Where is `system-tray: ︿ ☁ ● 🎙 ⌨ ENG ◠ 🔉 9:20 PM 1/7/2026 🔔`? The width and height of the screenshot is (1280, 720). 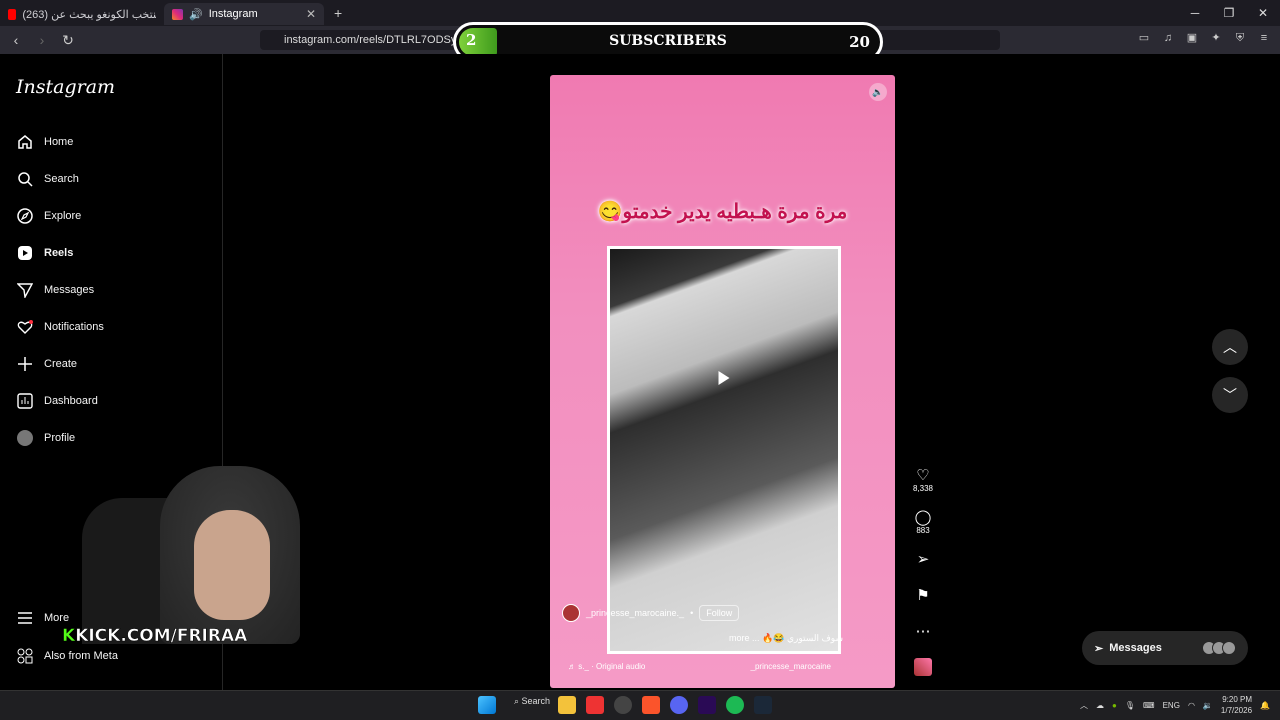
system-tray: ︿ ☁ ● 🎙 ⌨ ENG ◠ 🔉 9:20 PM 1/7/2026 🔔 is located at coordinates (1175, 705).